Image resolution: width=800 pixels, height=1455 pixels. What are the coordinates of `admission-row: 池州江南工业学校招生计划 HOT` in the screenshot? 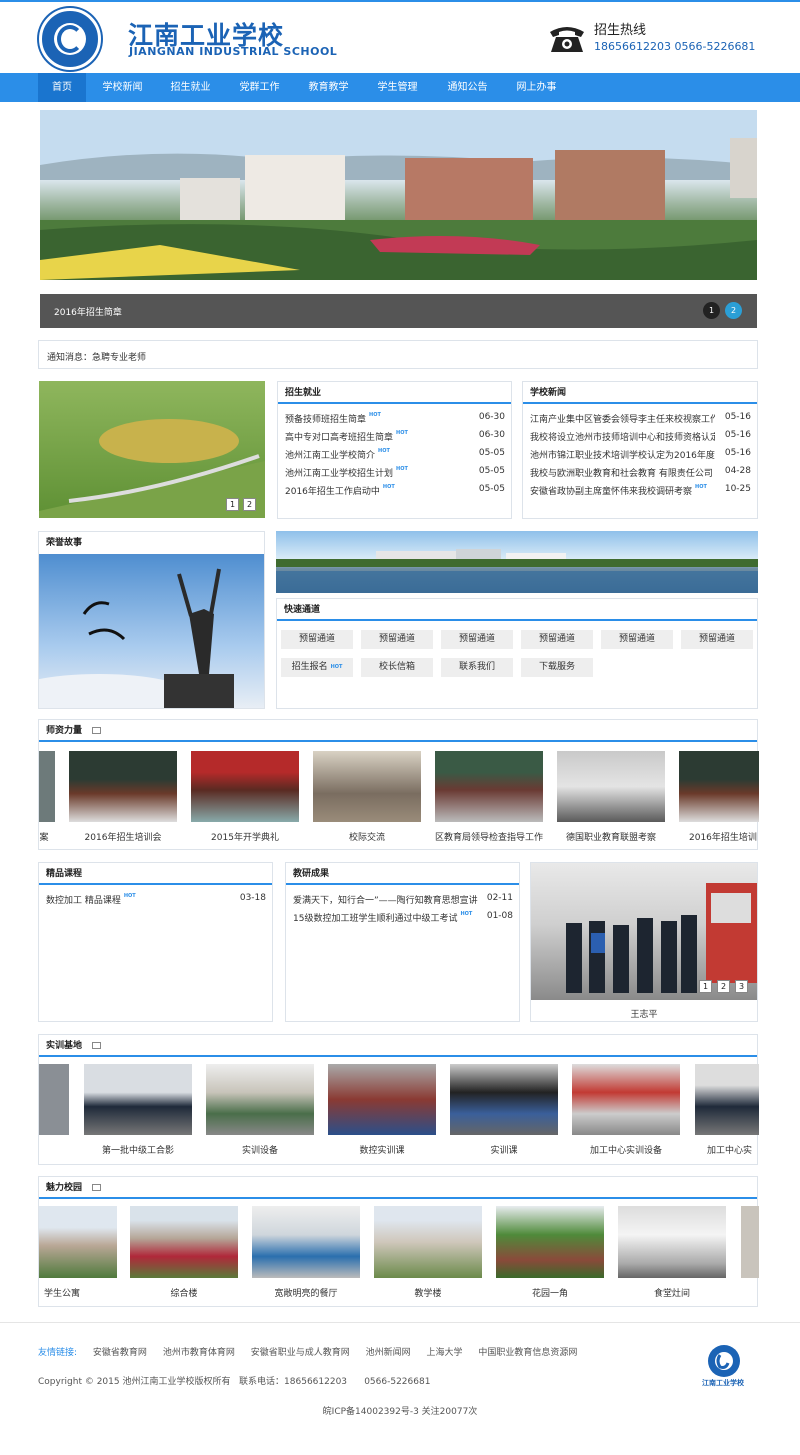 It's located at (346, 472).